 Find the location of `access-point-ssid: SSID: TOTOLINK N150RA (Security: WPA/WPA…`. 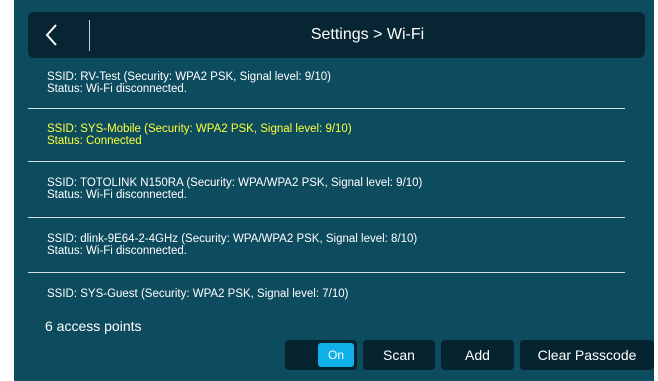

access-point-ssid: SSID: TOTOLINK N150RA (Security: WPA/WPA… is located at coordinates (235, 183).